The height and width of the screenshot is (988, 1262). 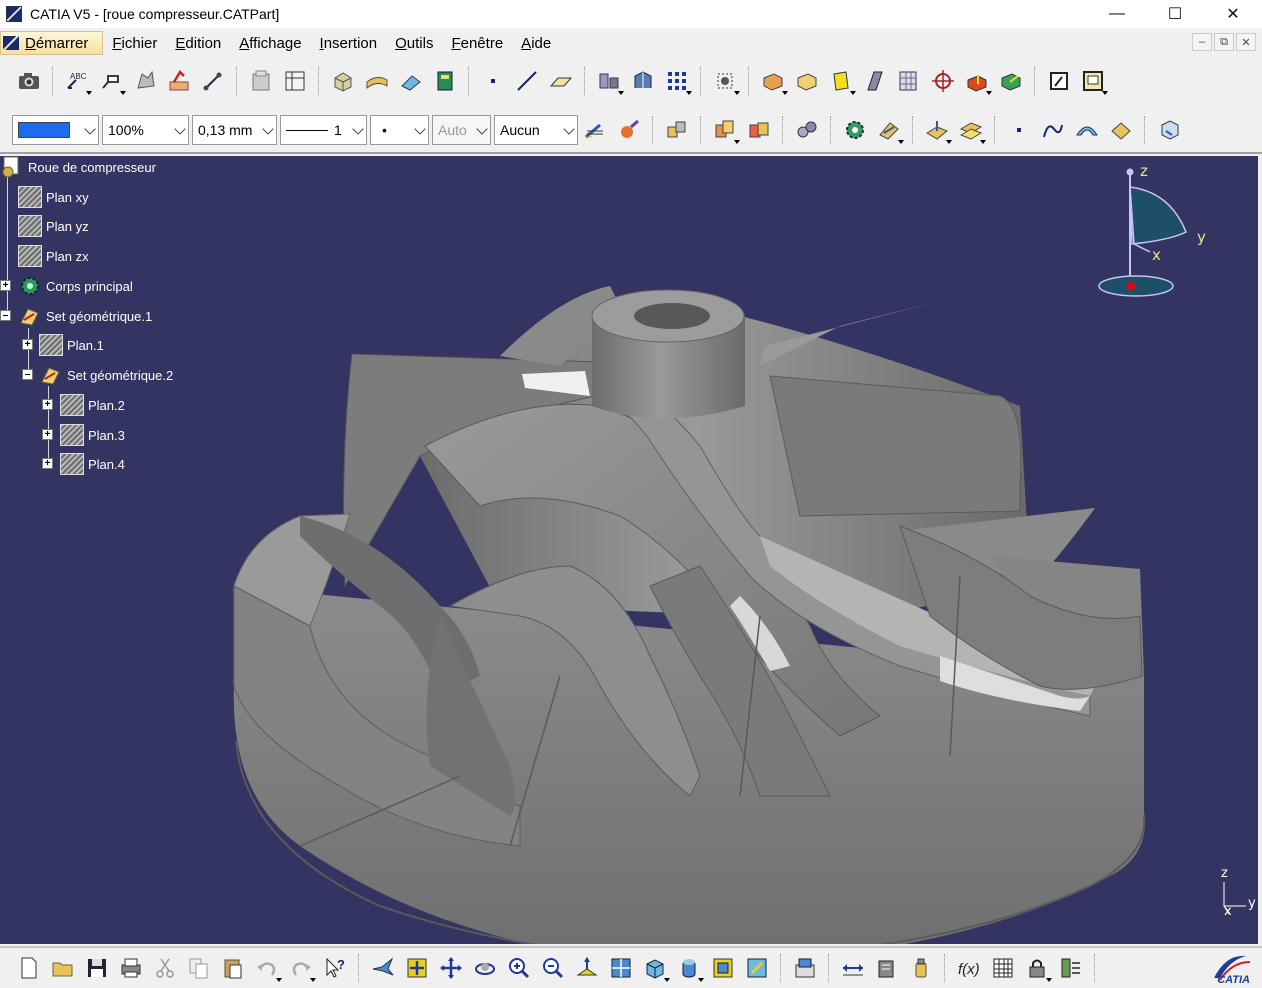 What do you see at coordinates (677, 81) in the screenshot?
I see `pattern-grid-icon` at bounding box center [677, 81].